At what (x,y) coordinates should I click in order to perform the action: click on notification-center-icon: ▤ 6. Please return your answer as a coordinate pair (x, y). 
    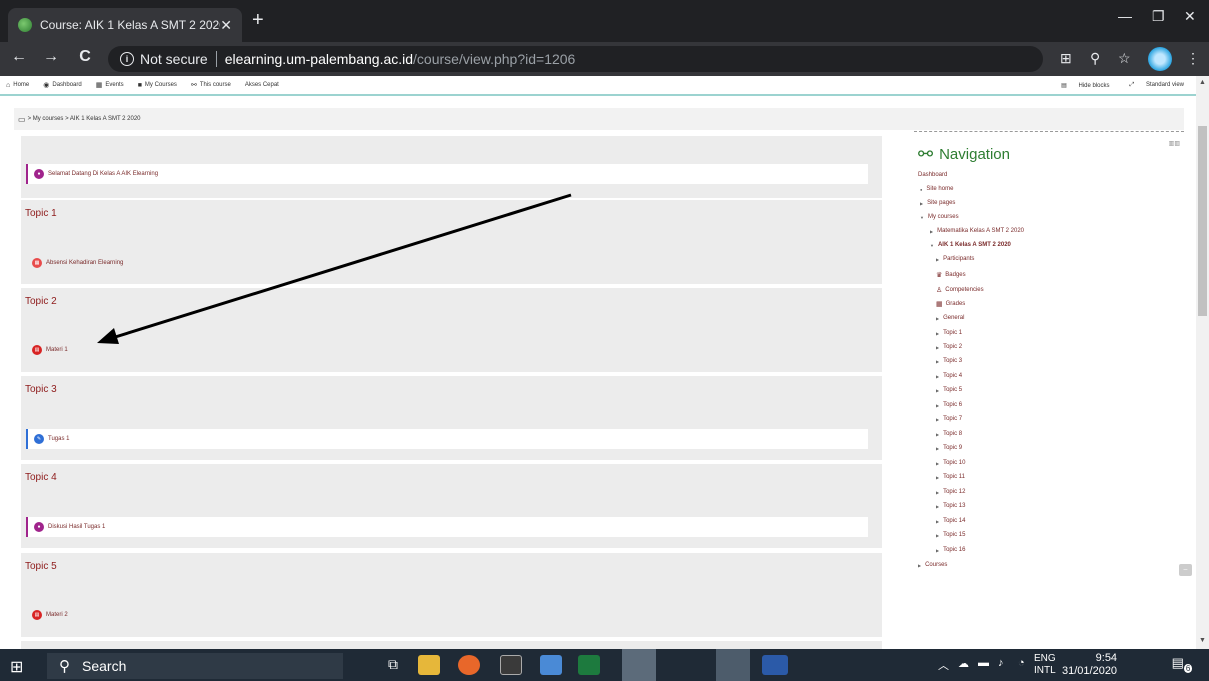
    Looking at the image, I should click on (1182, 665).